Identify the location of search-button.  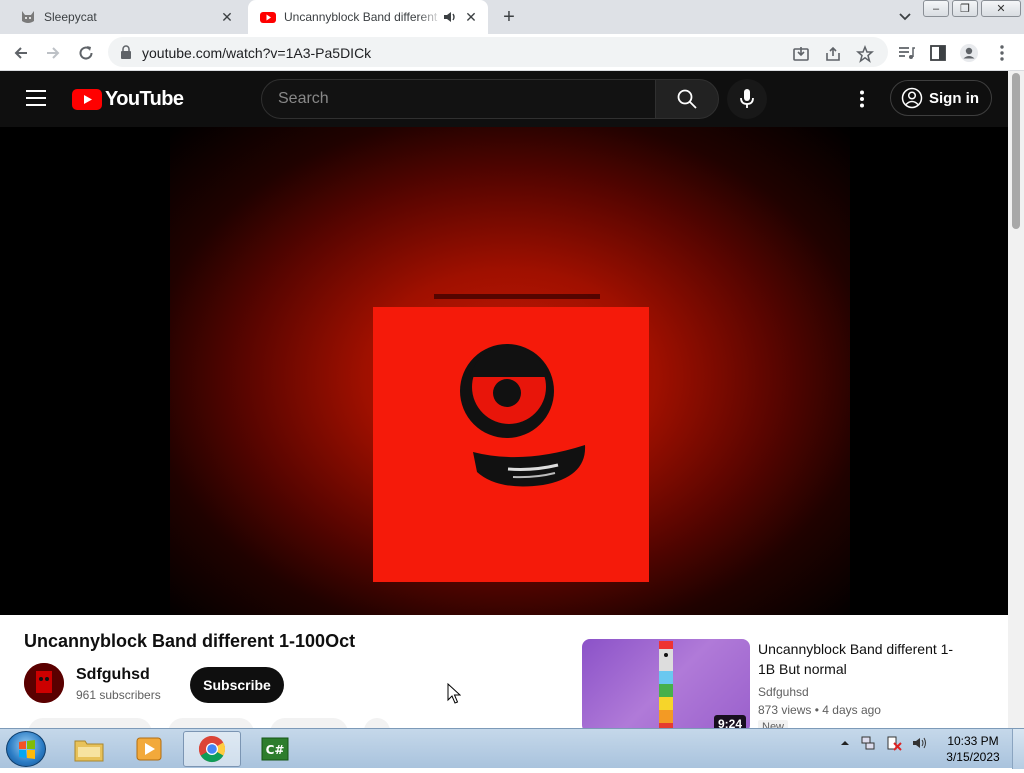
(687, 99).